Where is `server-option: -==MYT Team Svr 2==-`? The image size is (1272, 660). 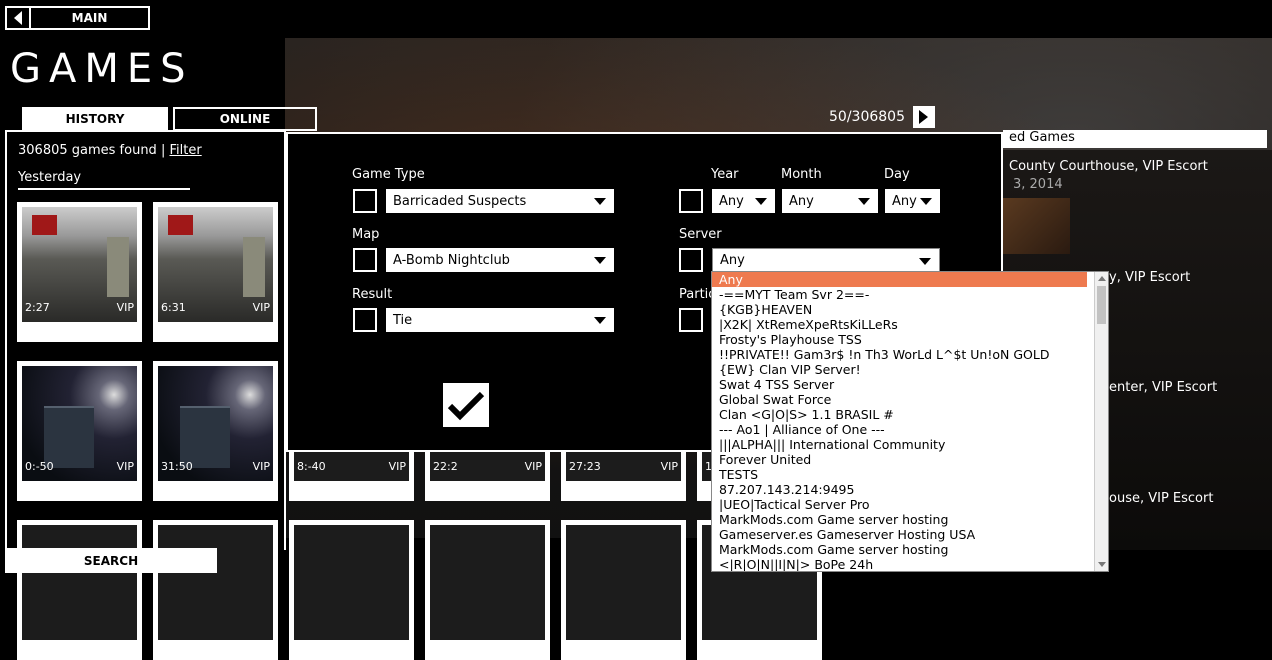
server-option: -==MYT Team Svr 2==- is located at coordinates (899, 294).